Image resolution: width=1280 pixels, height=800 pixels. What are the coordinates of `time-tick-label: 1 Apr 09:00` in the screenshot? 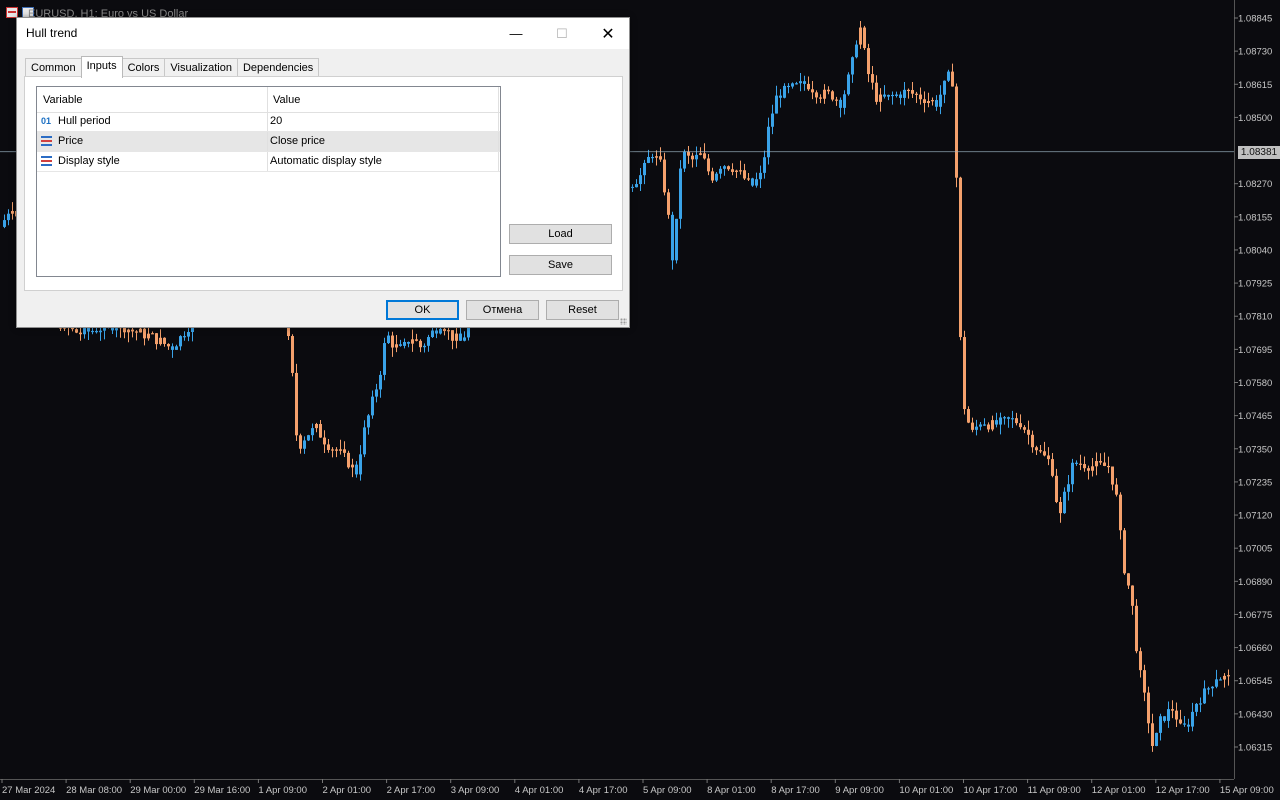 It's located at (282, 790).